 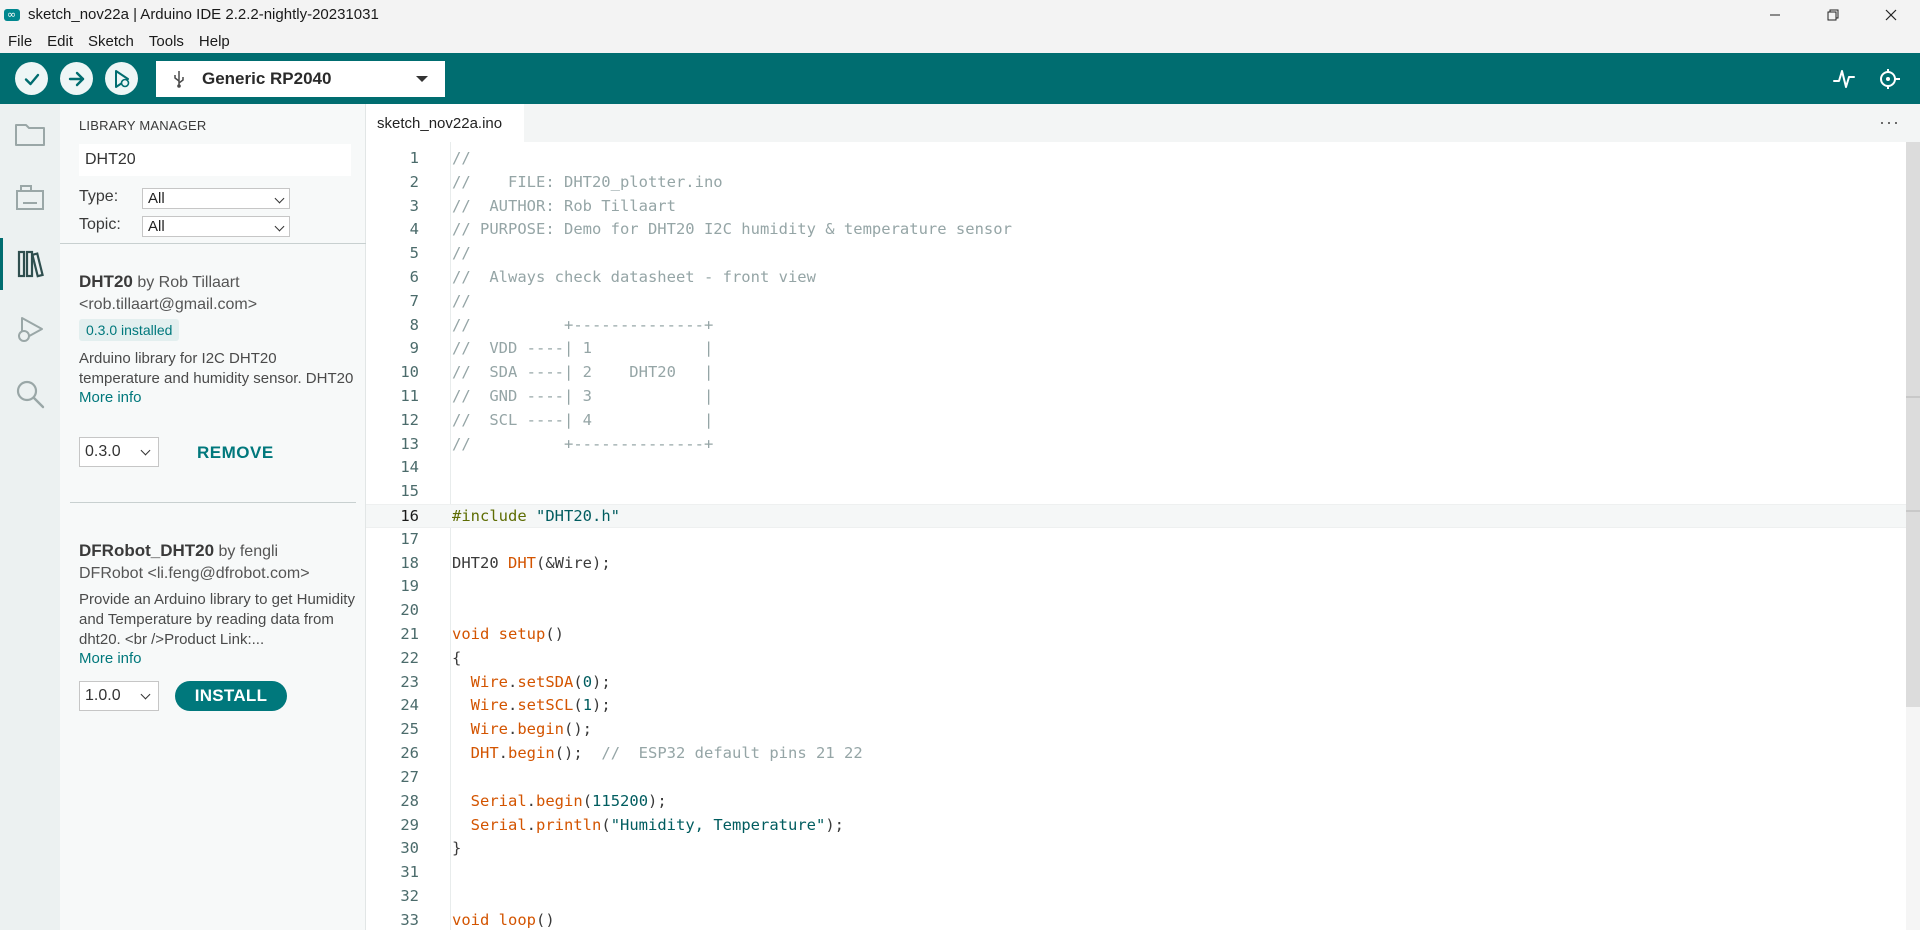 I want to click on library-name: DHT20, so click(x=106, y=281).